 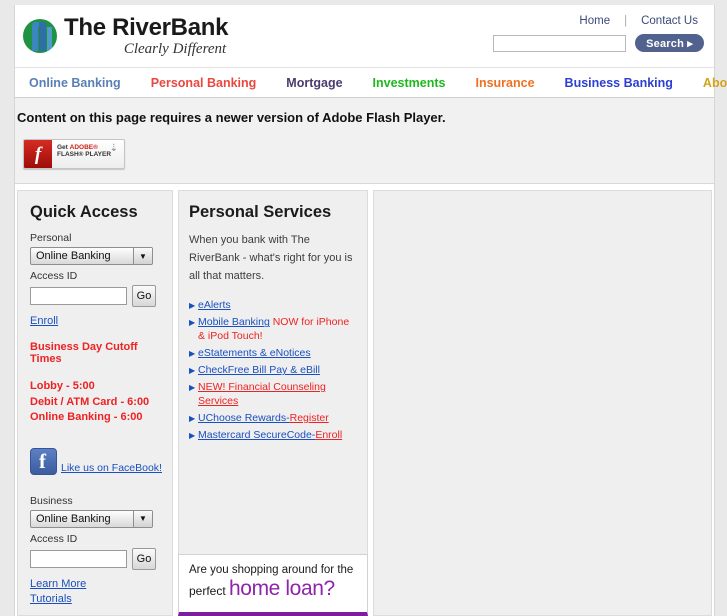 I want to click on business-access-id-input, so click(x=78, y=558).